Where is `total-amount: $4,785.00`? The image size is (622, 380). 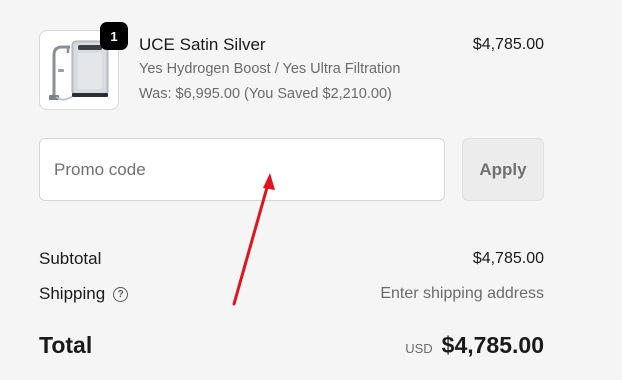 total-amount: $4,785.00 is located at coordinates (492, 345).